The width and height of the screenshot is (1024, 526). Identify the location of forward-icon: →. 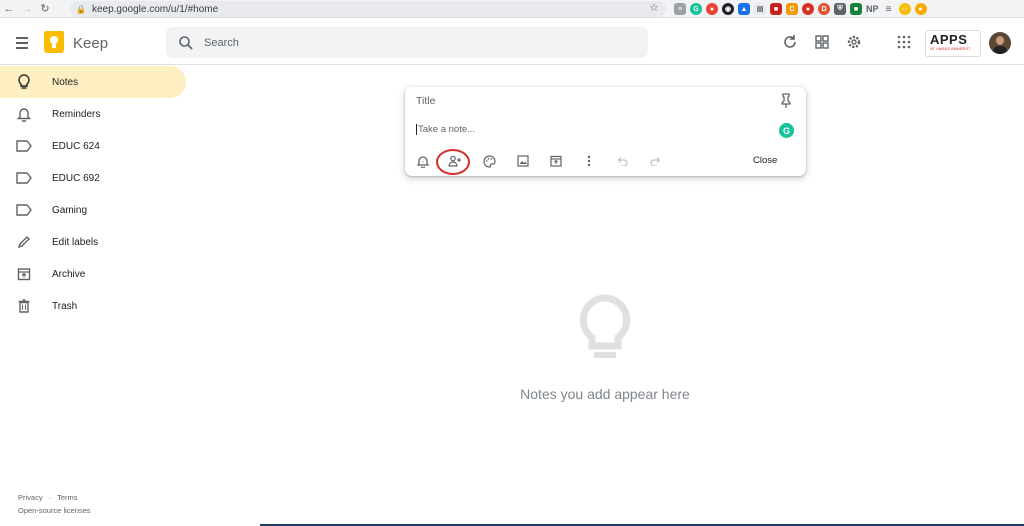
(27, 9).